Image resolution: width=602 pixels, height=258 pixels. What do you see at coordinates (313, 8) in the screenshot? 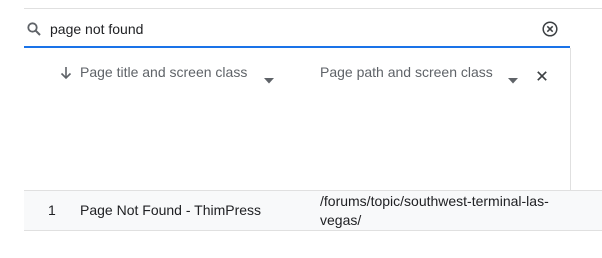
I see `top-divider` at bounding box center [313, 8].